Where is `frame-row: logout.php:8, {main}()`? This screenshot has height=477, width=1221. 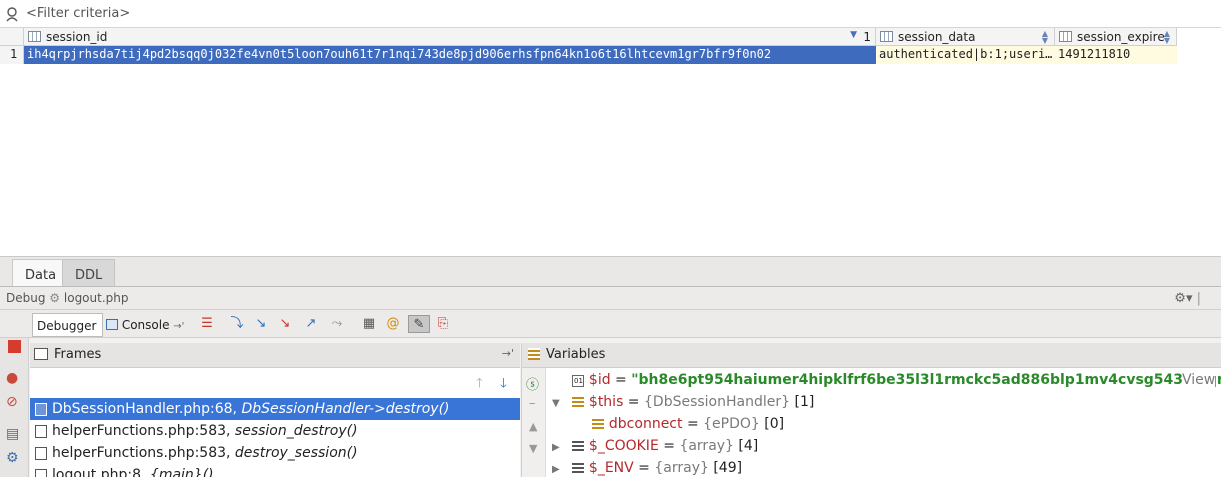
frame-row: logout.php:8, {main}() is located at coordinates (275, 470).